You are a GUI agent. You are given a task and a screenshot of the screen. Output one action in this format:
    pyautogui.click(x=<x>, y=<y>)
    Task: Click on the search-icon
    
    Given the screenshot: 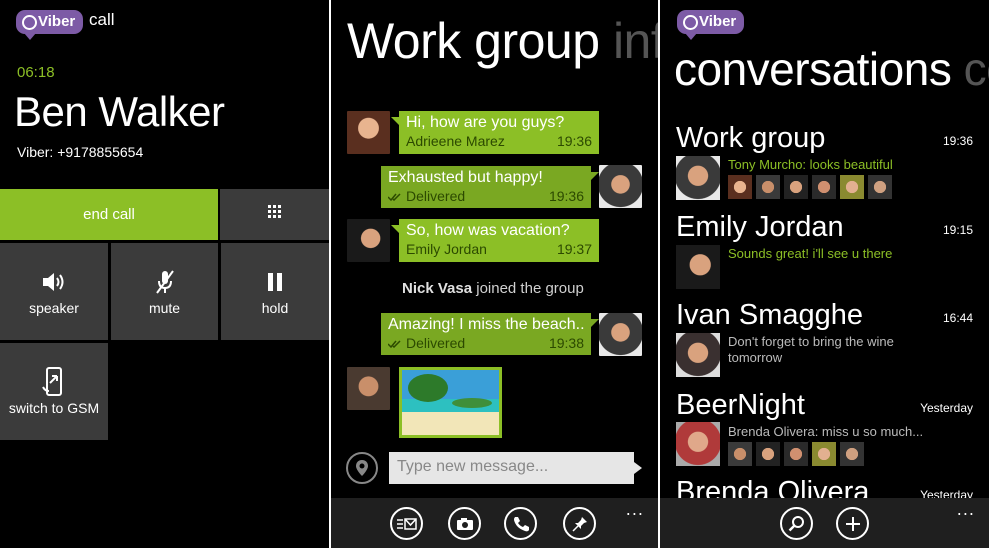 What is the action you would take?
    pyautogui.click(x=796, y=523)
    